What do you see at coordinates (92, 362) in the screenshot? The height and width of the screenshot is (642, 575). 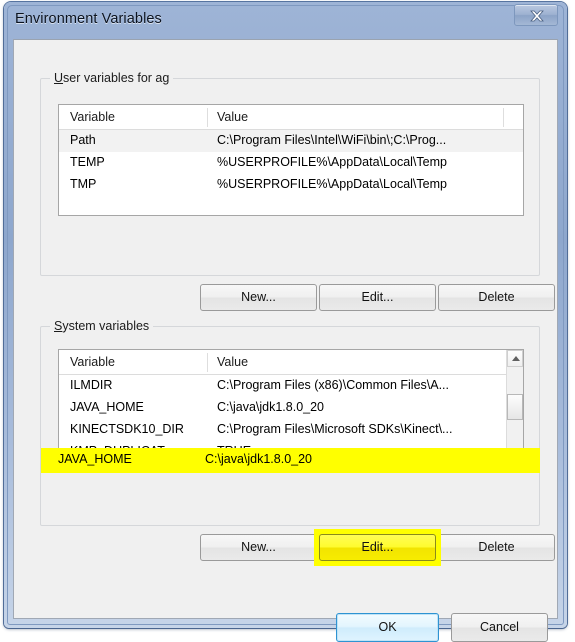 I see `system-column-variable: Variable` at bounding box center [92, 362].